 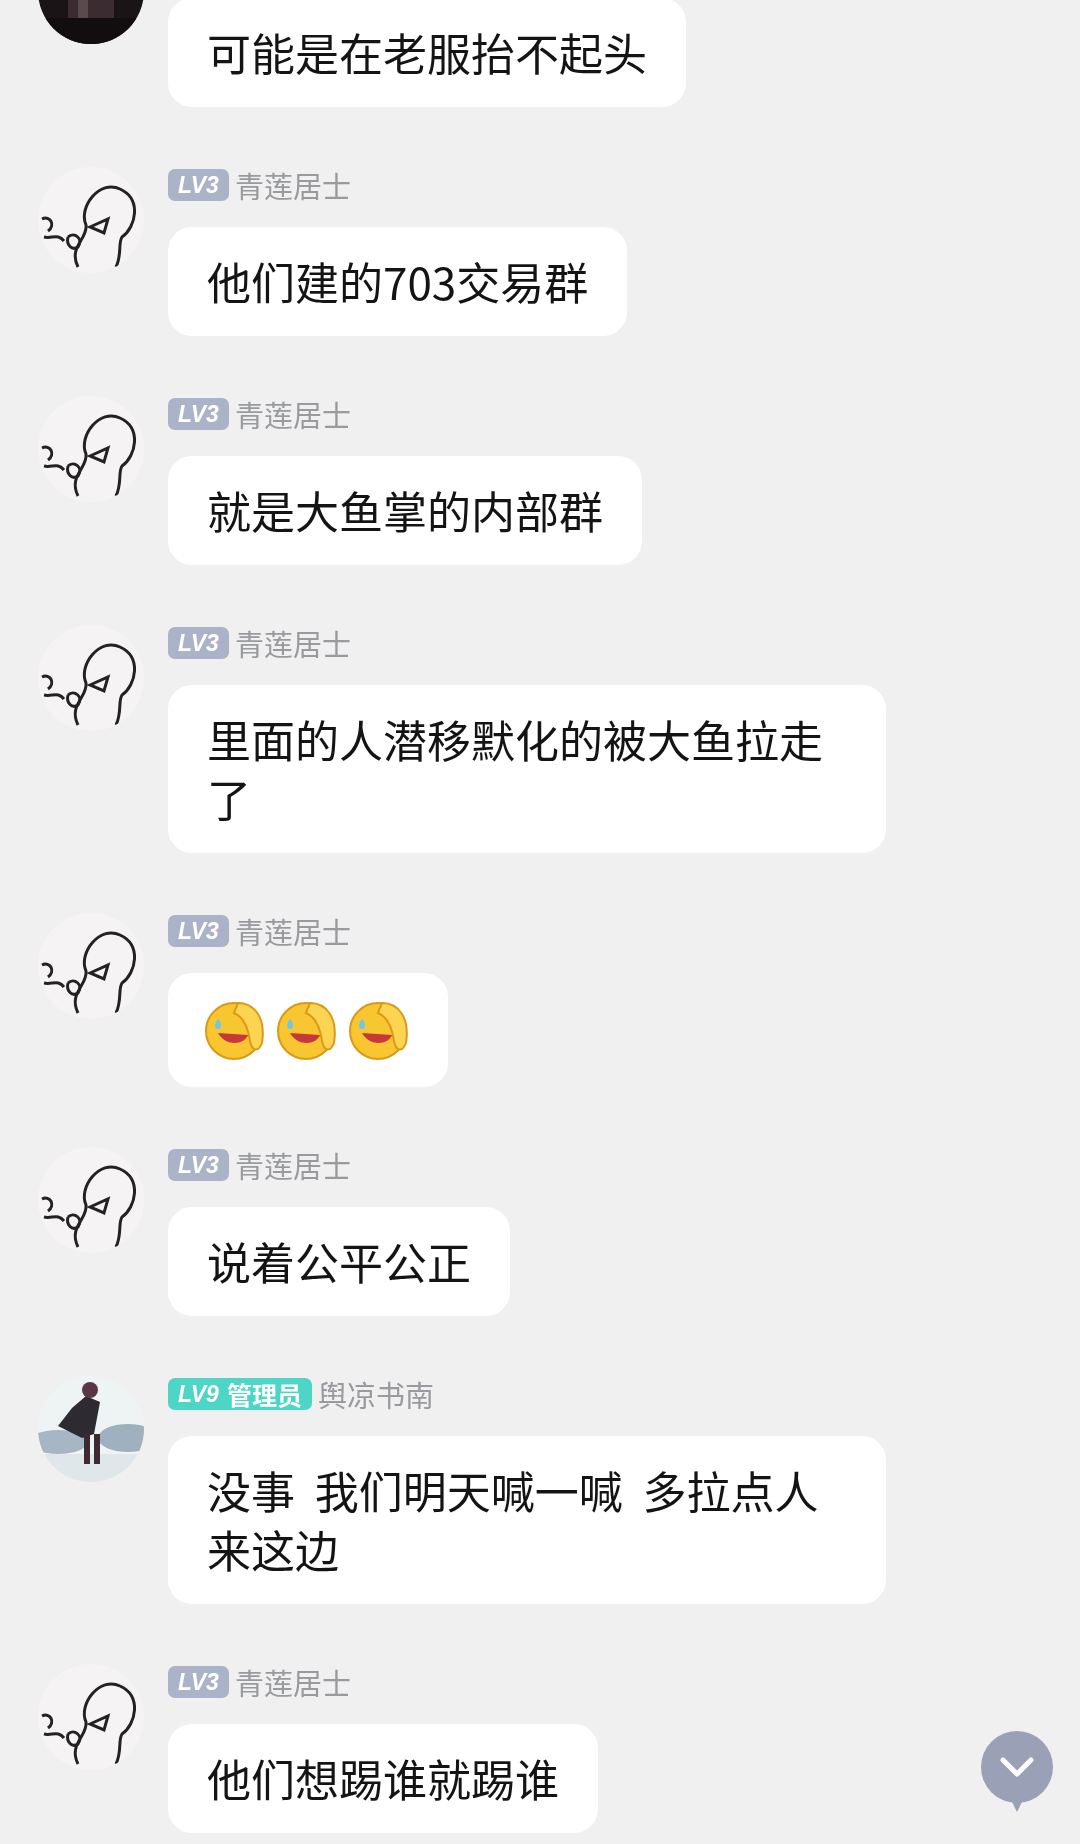 I want to click on message-bubble: 他们想踢谁就踢谁, so click(x=383, y=1778).